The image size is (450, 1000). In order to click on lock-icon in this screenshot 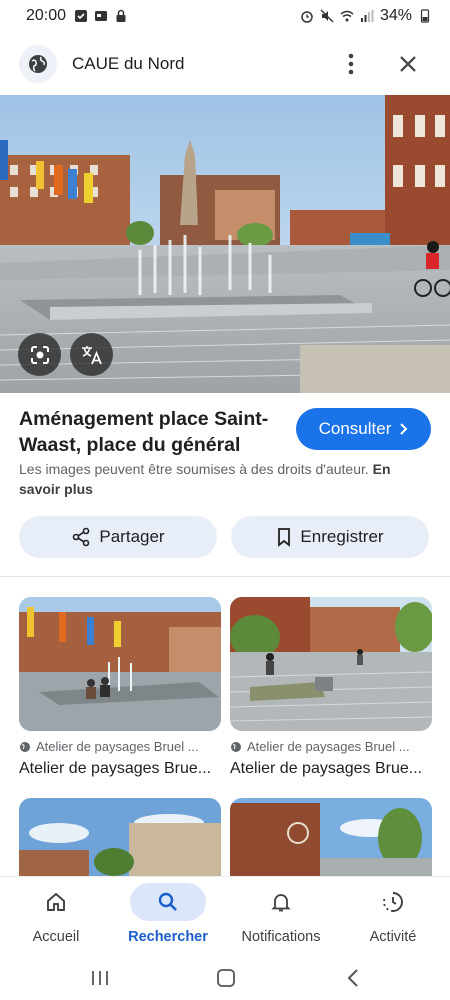, I will do `click(121, 15)`.